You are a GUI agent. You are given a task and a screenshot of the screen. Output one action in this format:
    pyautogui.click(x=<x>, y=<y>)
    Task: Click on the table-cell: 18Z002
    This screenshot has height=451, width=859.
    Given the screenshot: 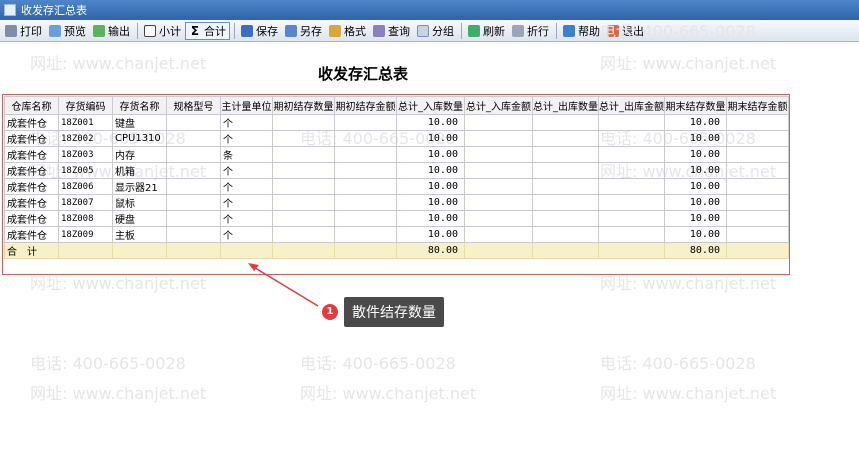 What is the action you would take?
    pyautogui.click(x=85, y=138)
    